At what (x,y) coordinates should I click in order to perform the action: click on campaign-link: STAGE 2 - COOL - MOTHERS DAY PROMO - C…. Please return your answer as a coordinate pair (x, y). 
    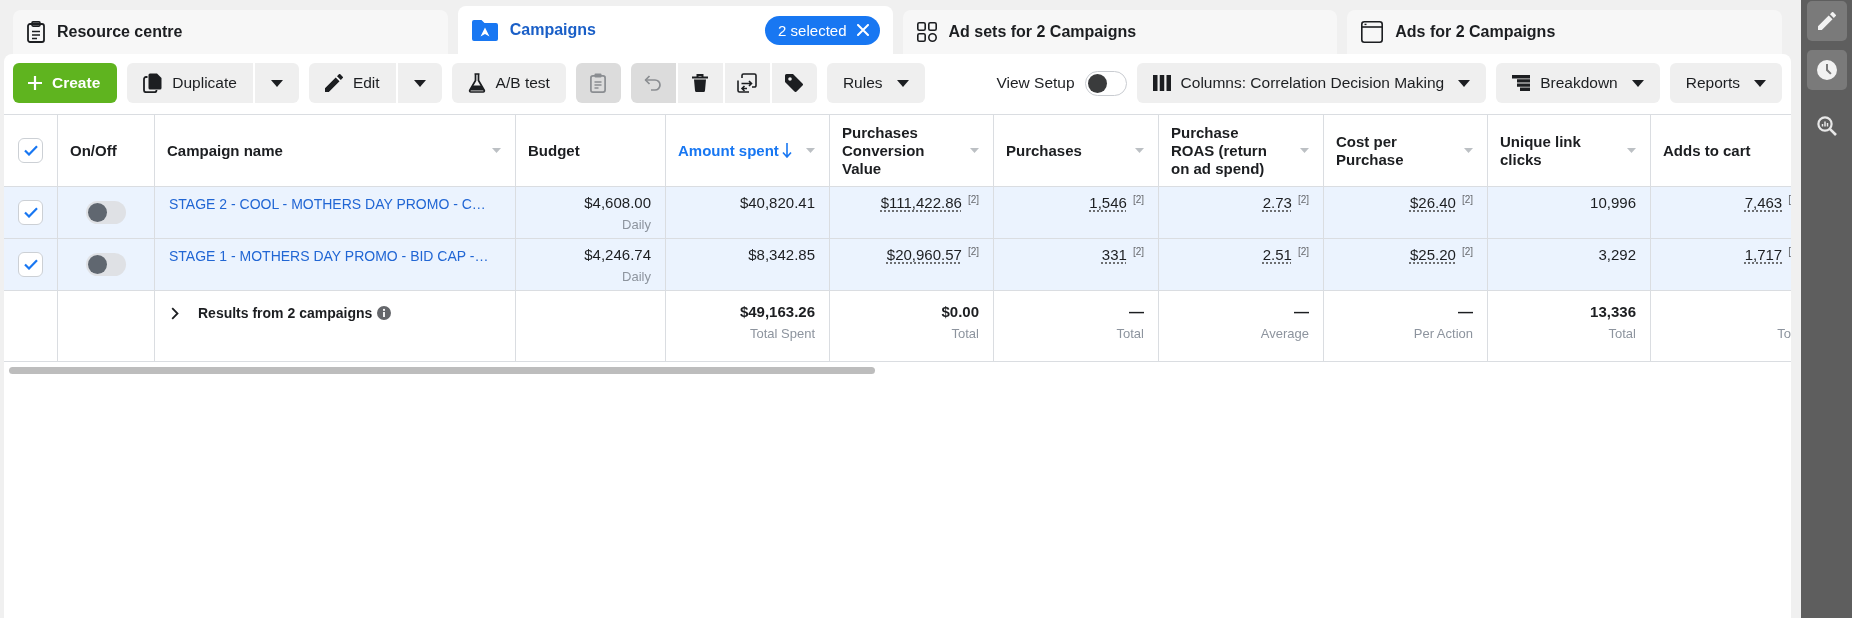
    Looking at the image, I should click on (327, 204).